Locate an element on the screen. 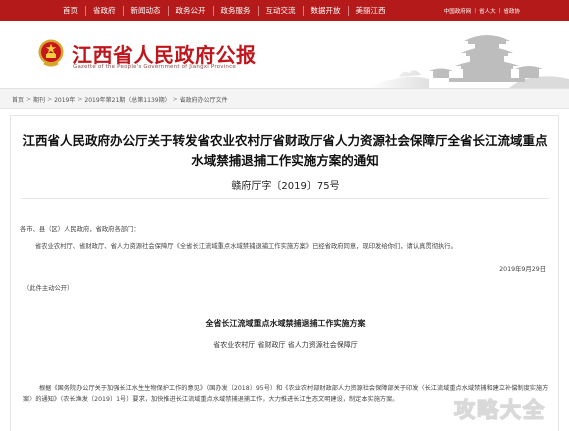 The image size is (569, 431). nav-item-public-affairs: 政务公开 is located at coordinates (191, 10).